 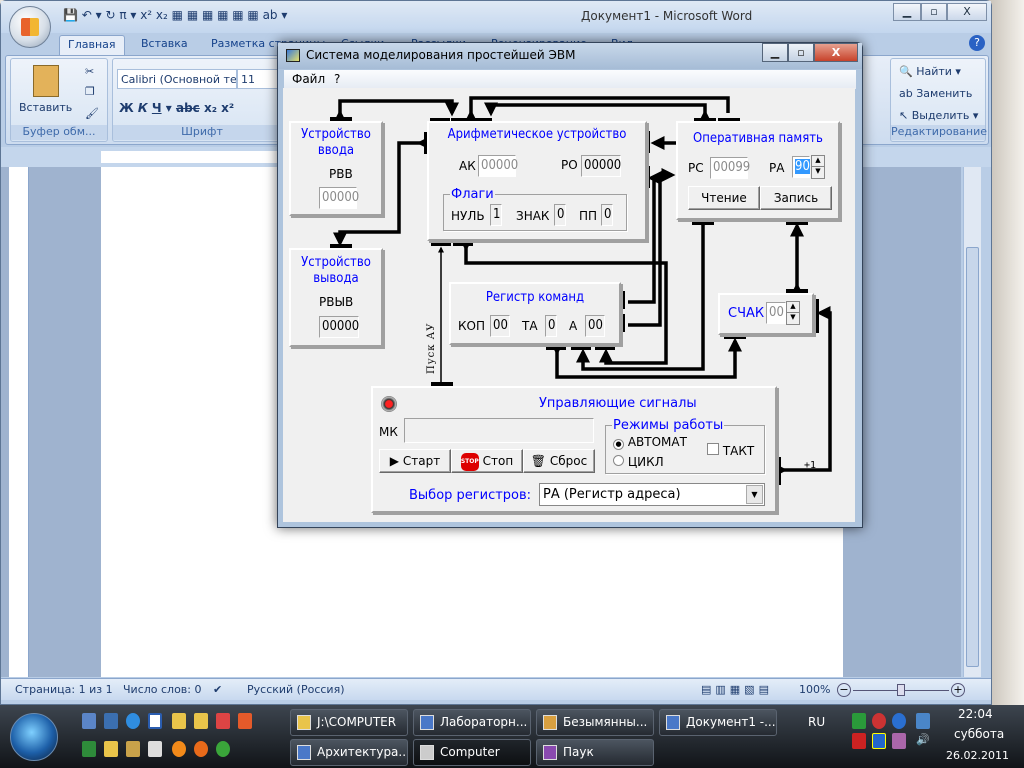 What do you see at coordinates (245, 721) in the screenshot?
I see `app-icon` at bounding box center [245, 721].